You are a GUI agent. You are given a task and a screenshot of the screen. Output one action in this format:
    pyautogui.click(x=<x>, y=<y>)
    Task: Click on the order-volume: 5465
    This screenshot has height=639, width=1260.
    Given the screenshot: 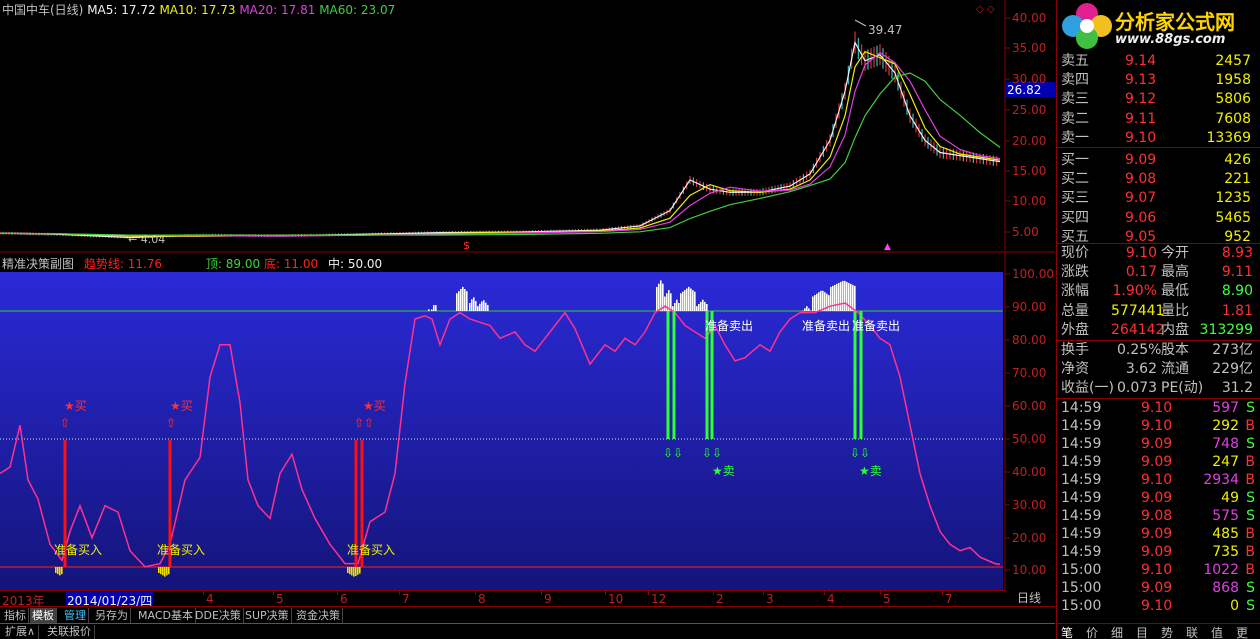 What is the action you would take?
    pyautogui.click(x=1233, y=217)
    